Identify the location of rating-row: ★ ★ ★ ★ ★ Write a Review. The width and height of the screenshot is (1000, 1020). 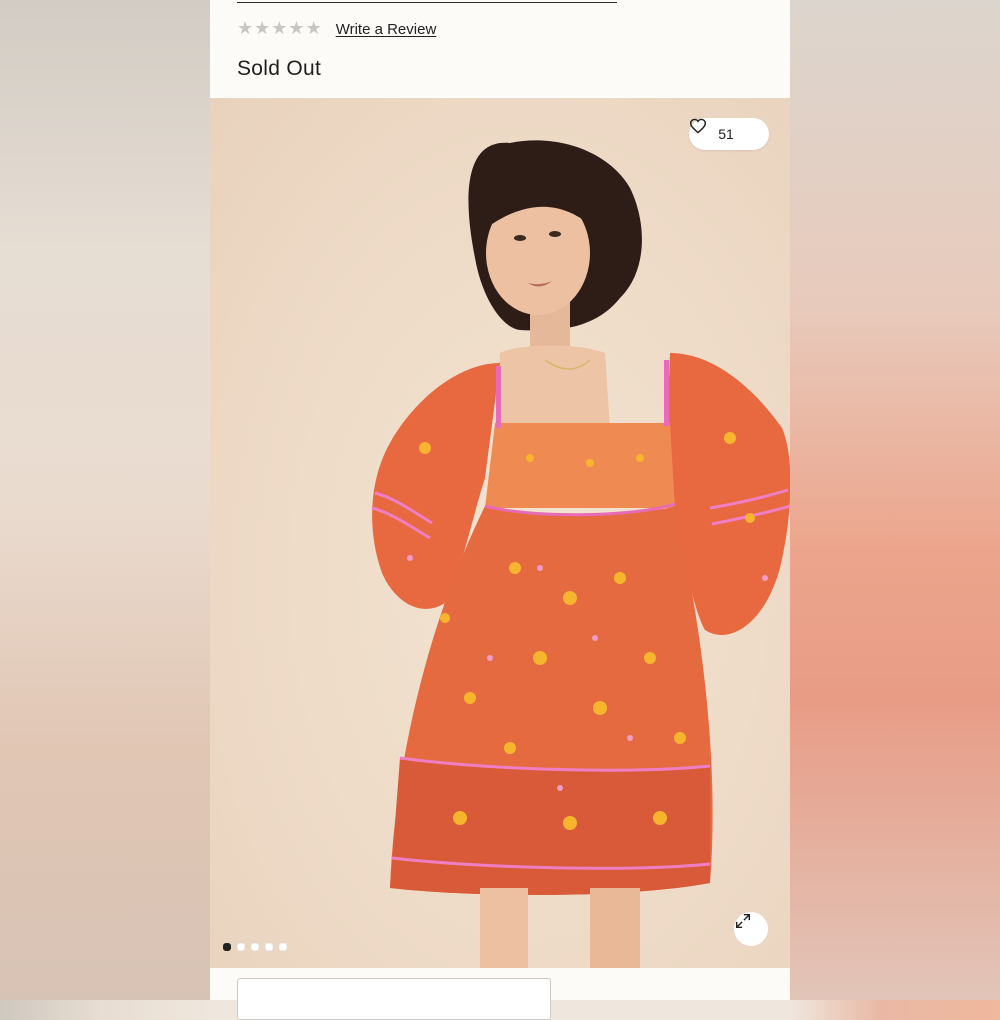
(336, 29).